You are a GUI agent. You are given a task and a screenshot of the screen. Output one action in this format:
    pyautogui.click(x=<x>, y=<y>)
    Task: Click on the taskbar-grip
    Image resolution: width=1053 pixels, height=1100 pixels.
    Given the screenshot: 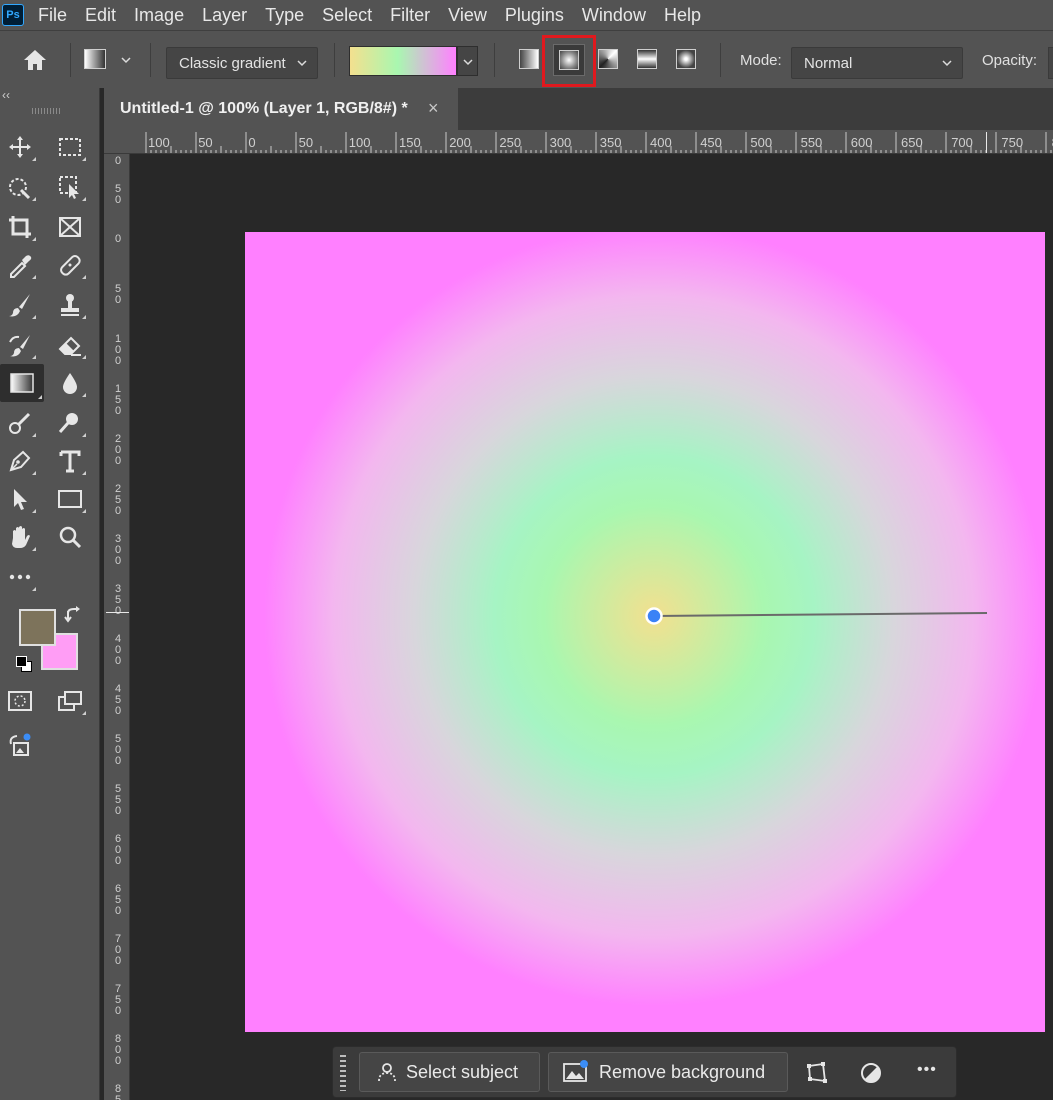 What is the action you would take?
    pyautogui.click(x=343, y=1073)
    